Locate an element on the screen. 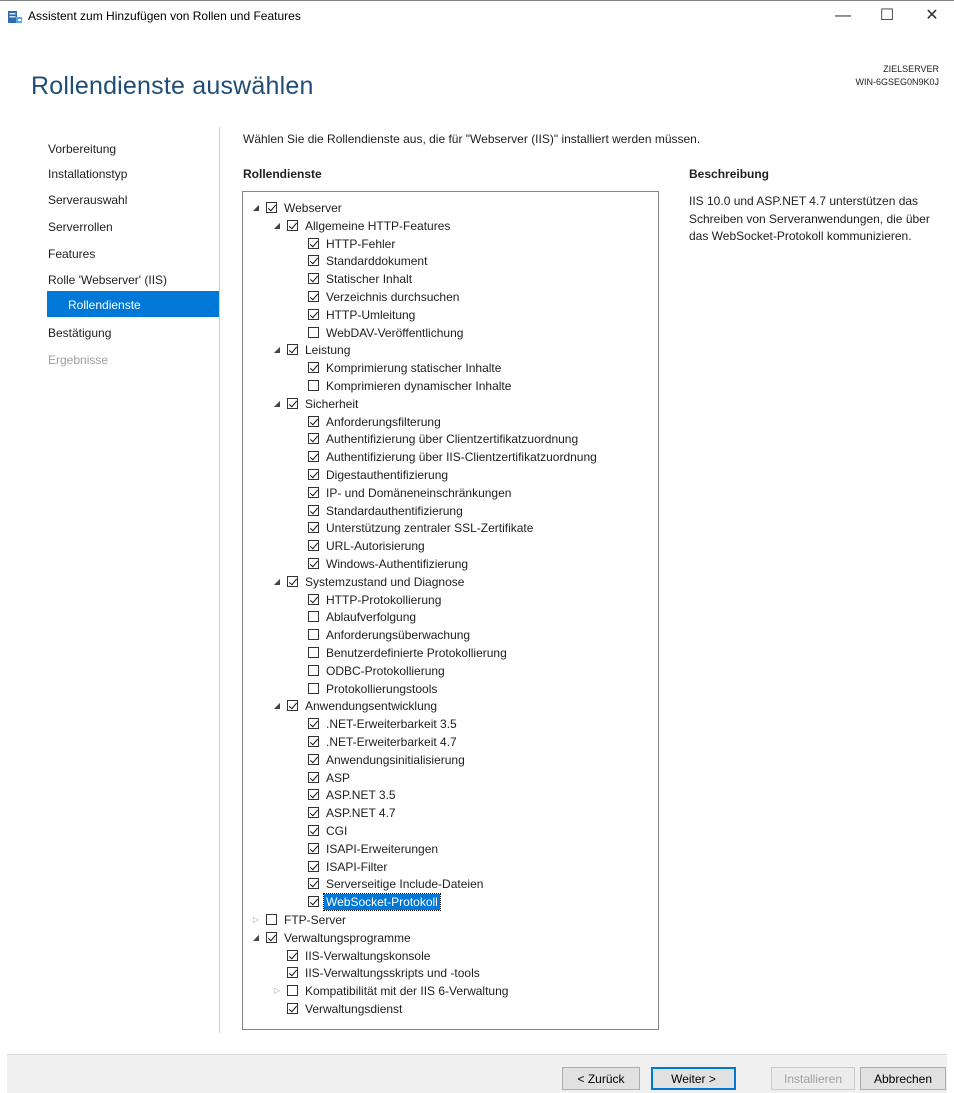 Image resolution: width=954 pixels, height=1093 pixels. tree-node: IP- und Domäneneinschränkungen is located at coordinates (475, 493).